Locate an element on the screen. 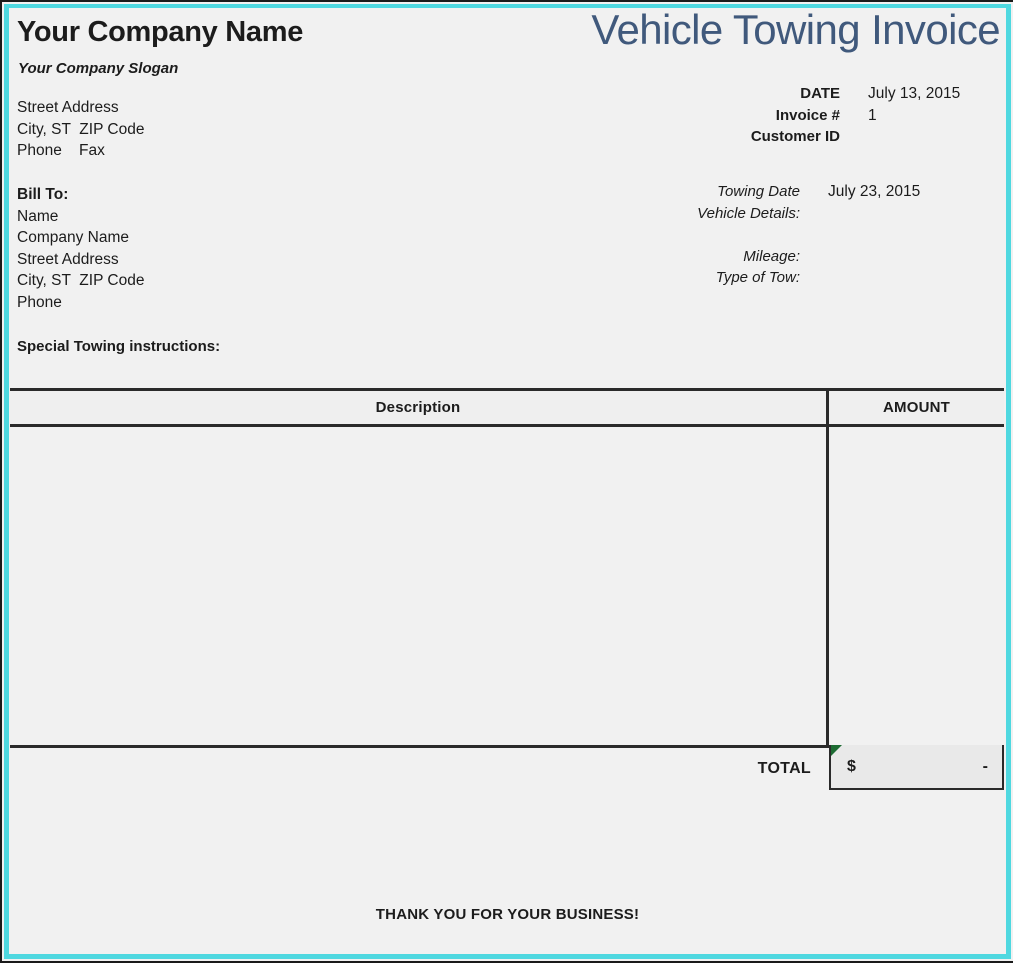 This screenshot has width=1013, height=963. total-currency-symbol: $ is located at coordinates (851, 766).